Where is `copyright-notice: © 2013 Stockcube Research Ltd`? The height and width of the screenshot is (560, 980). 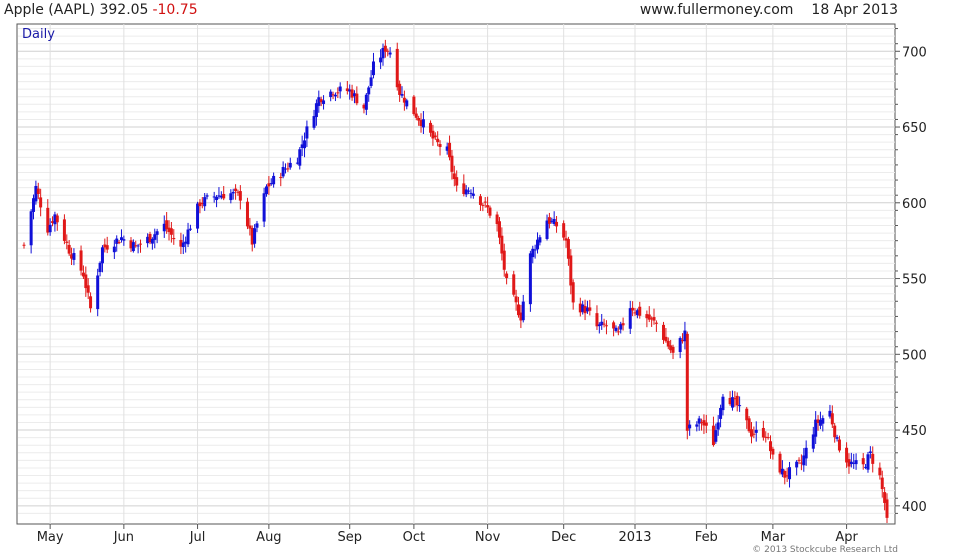
copyright-notice: © 2013 Stockcube Research Ltd is located at coordinates (825, 550).